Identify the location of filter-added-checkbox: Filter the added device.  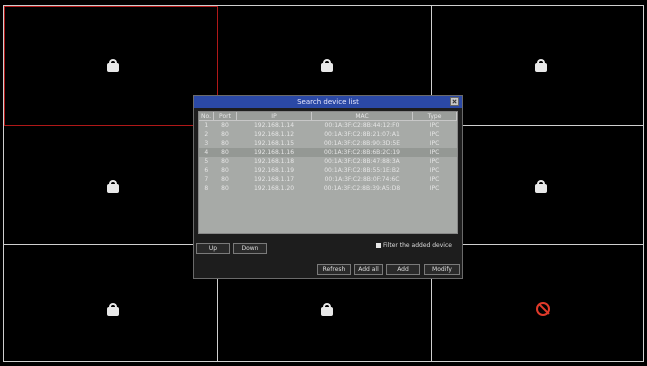
(414, 245).